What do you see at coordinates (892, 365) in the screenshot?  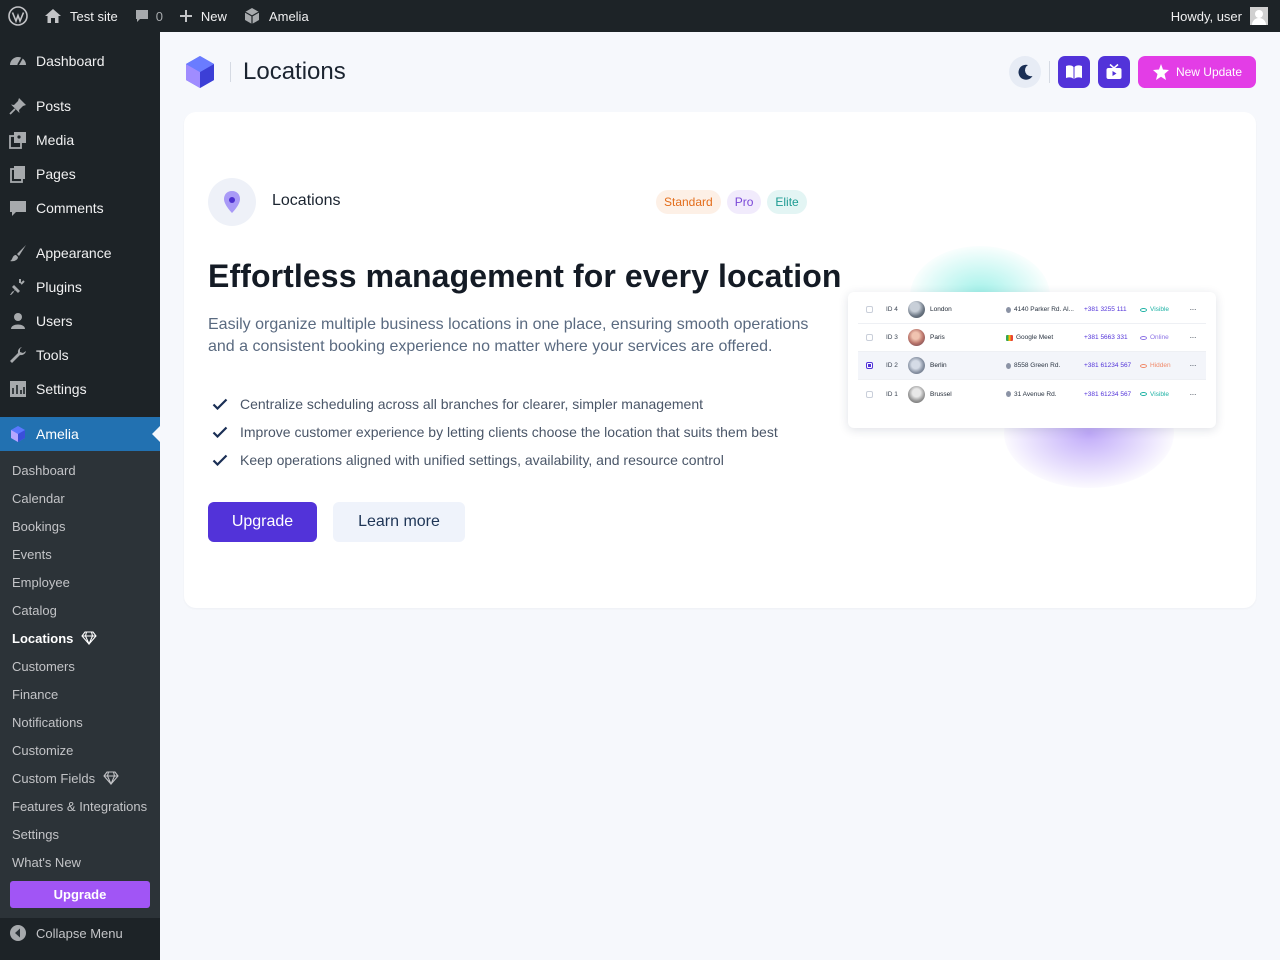 I see `row-id: ID 2` at bounding box center [892, 365].